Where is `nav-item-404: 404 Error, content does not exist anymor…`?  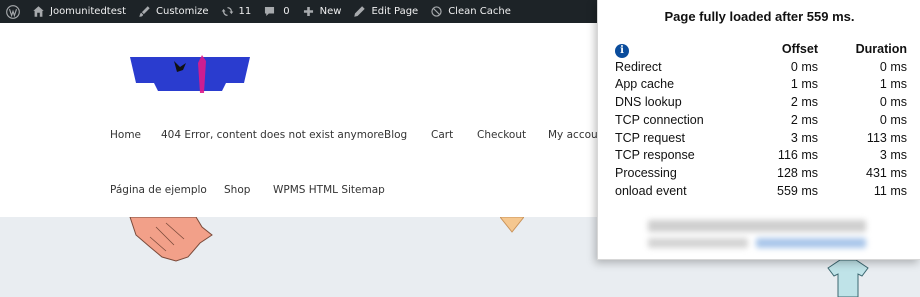
nav-item-404: 404 Error, content does not exist anymor… is located at coordinates (272, 135).